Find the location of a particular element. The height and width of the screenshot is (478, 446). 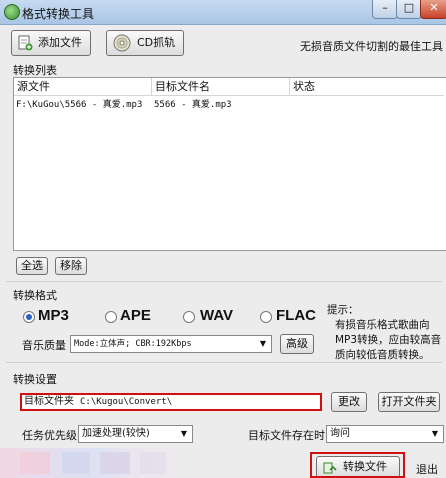

format-option-ape: APE is located at coordinates (135, 315).